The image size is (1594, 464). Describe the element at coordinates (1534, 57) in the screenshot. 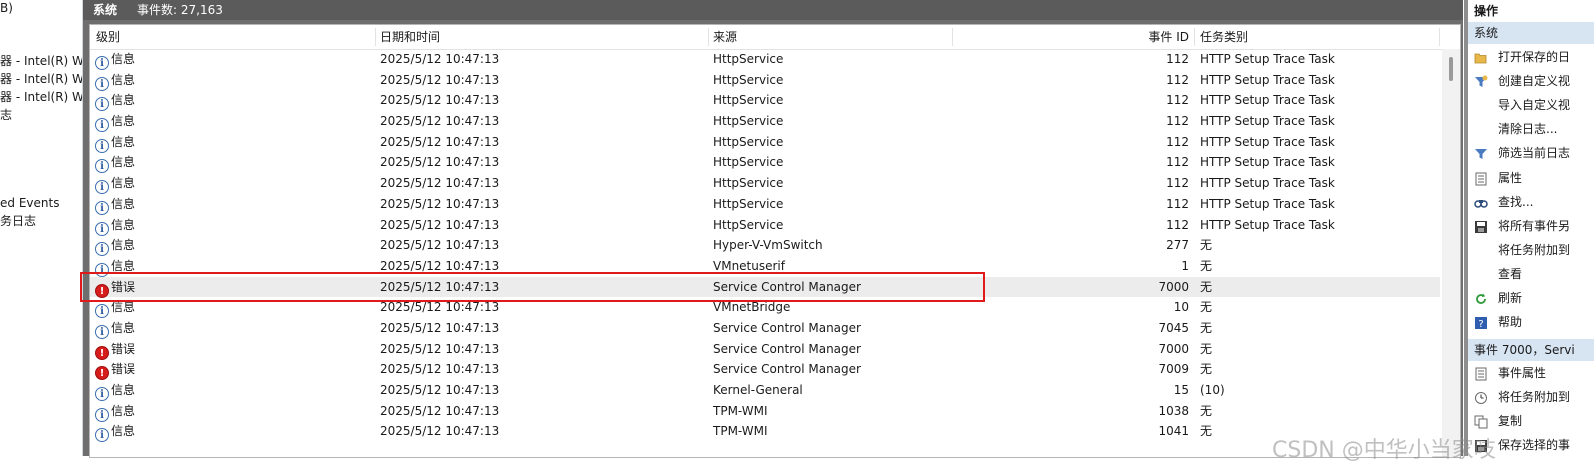

I see `action-label: 打开保存的日` at that location.